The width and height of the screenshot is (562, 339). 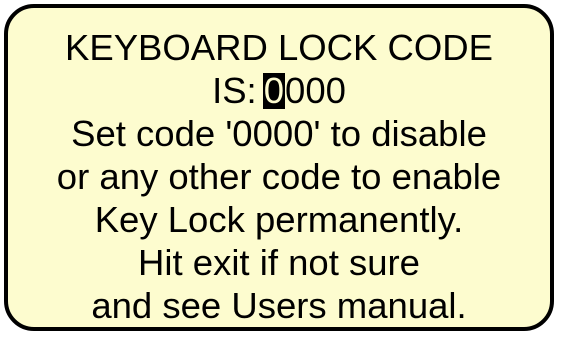 I want to click on lock-code-label: IS:, so click(x=234, y=90).